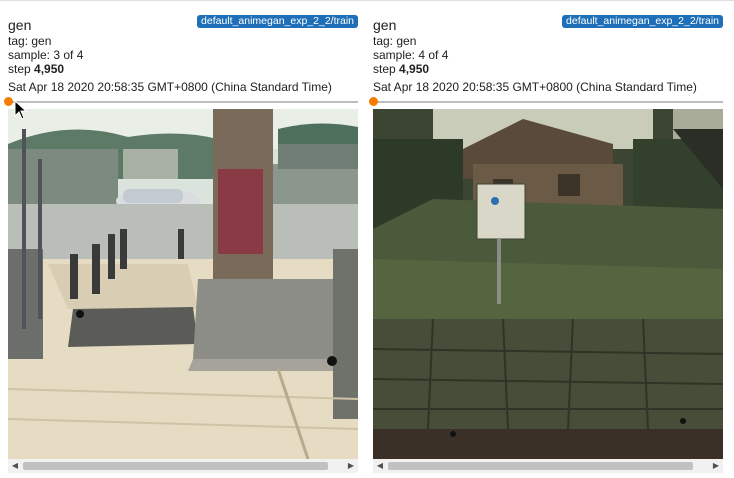  I want to click on sample-label: sample: 3 of 4, so click(46, 55).